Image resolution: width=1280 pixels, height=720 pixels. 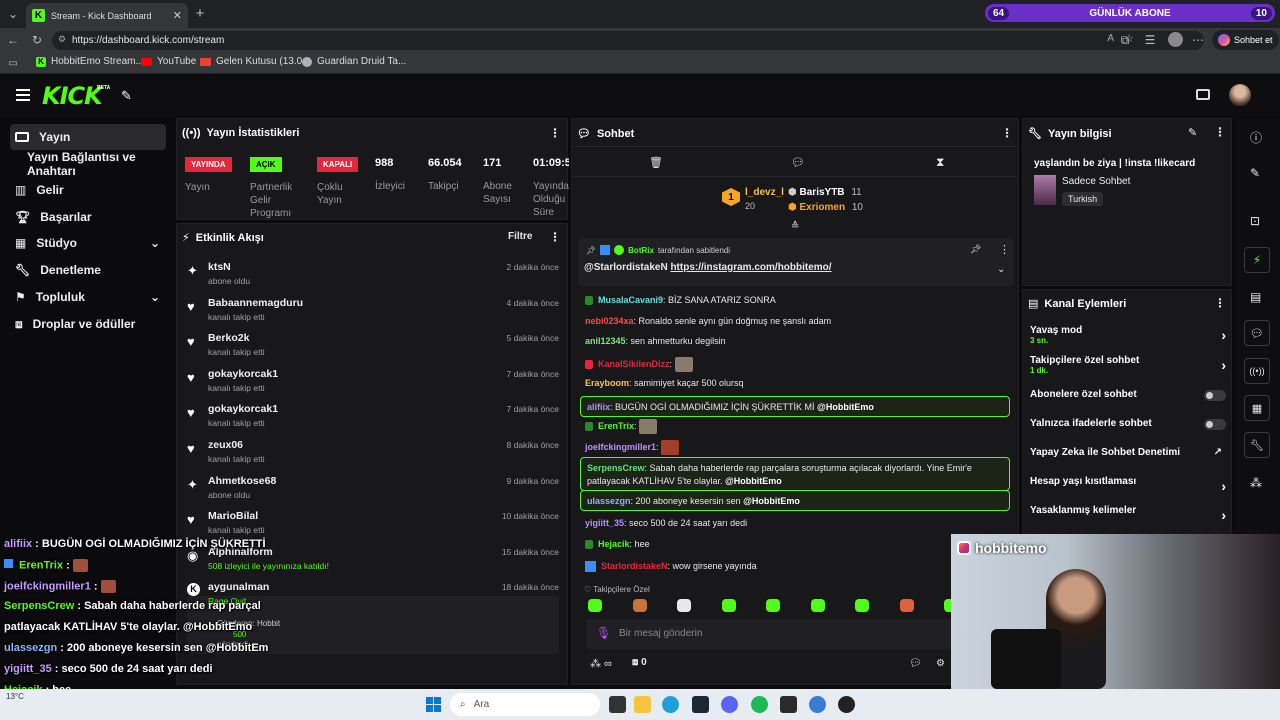 I want to click on activity-bolt-icon: ⚡︎, so click(x=1257, y=260).